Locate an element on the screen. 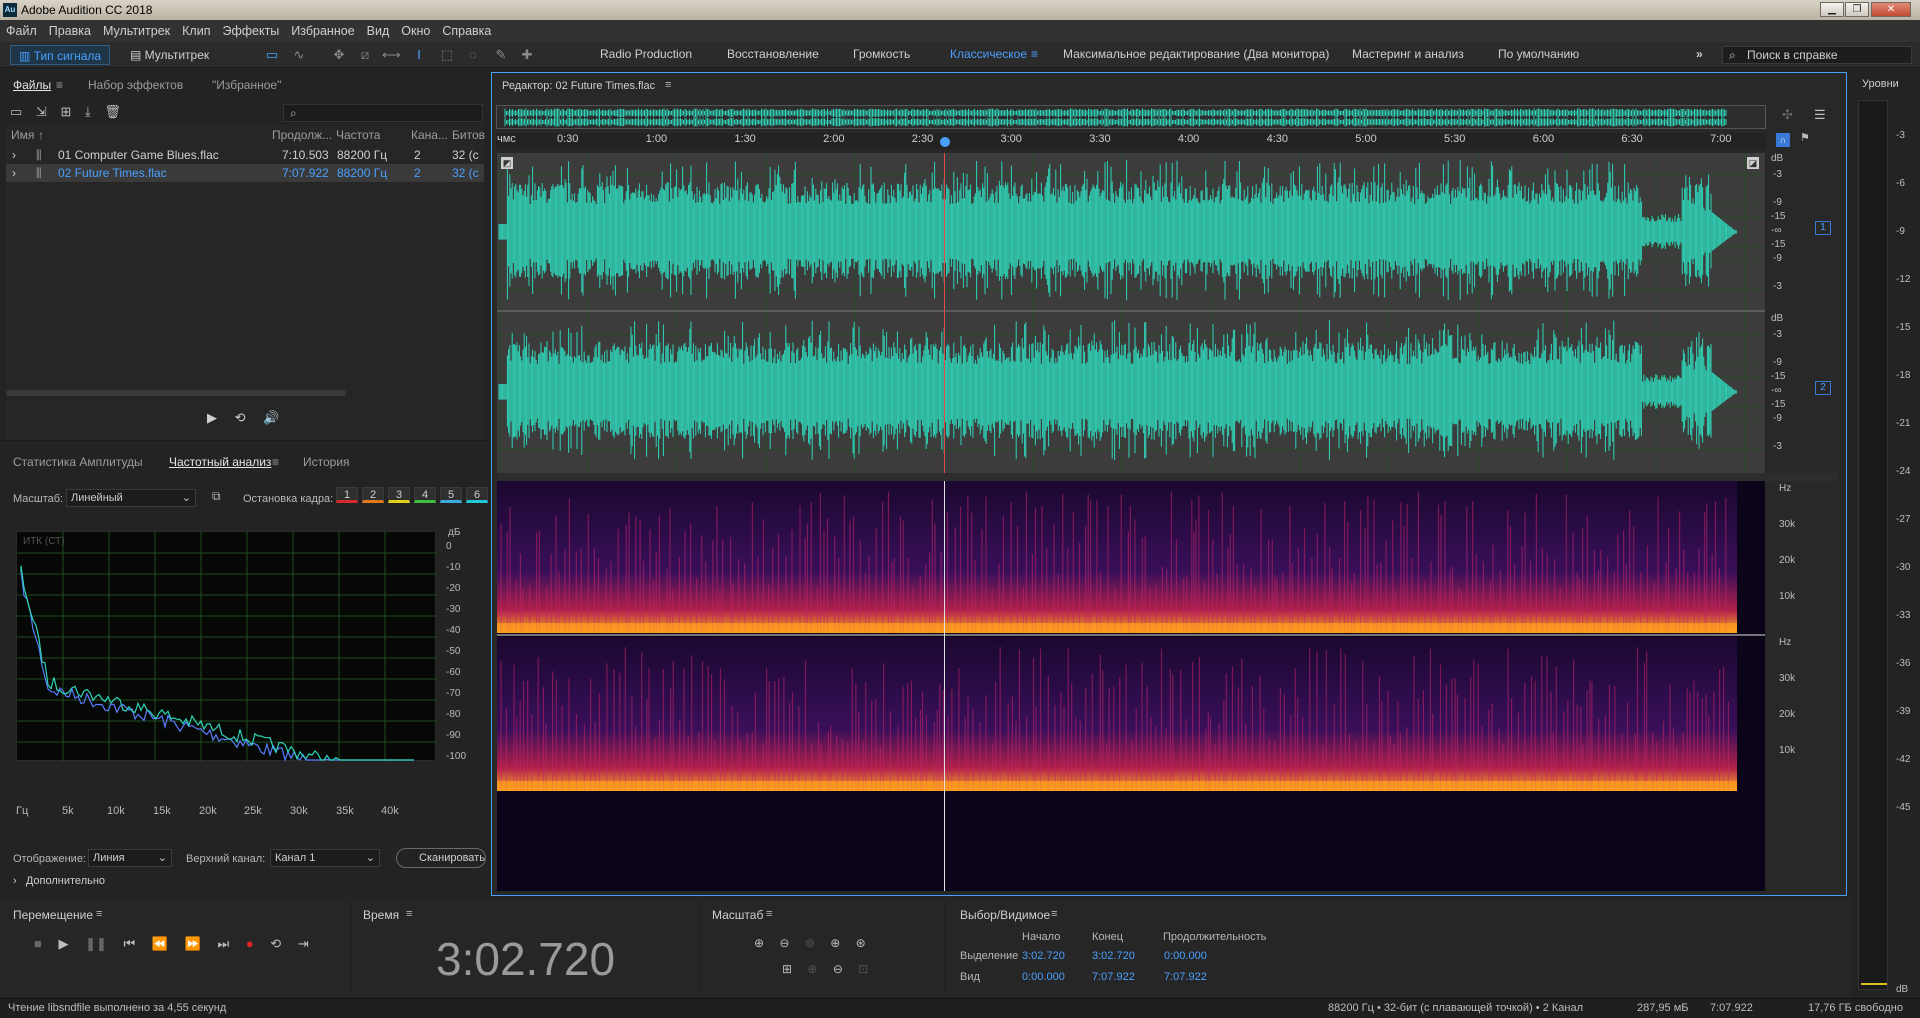 This screenshot has height=1018, width=1920. overview-strip is located at coordinates (1131, 117).